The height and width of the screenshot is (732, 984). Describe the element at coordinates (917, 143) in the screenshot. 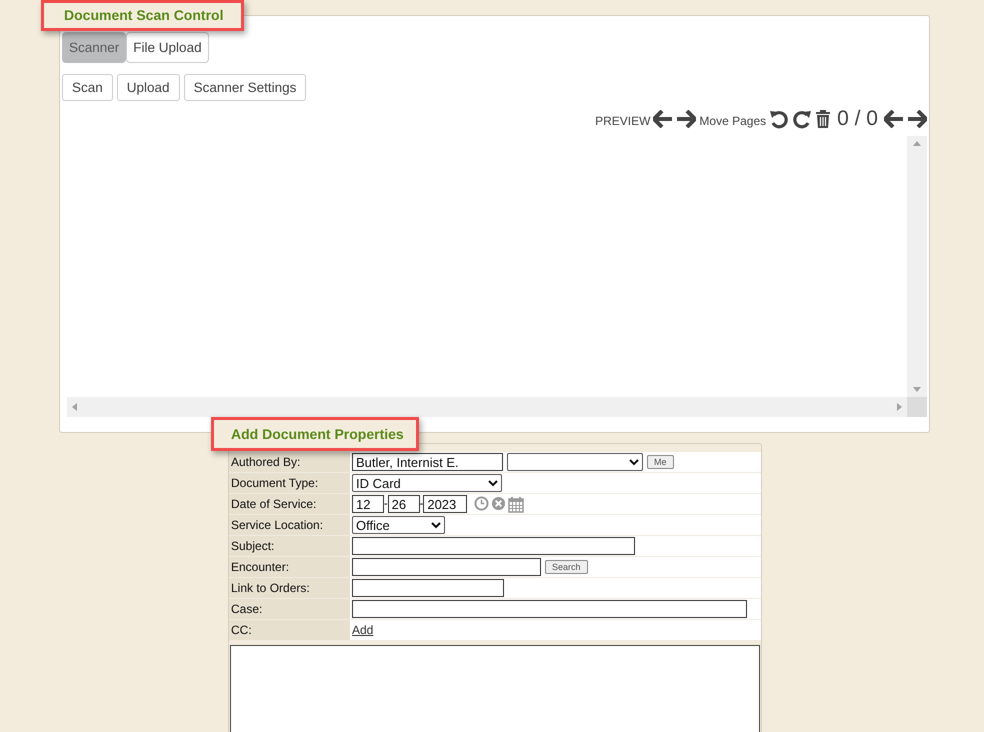

I see `scroll-up-icon` at that location.